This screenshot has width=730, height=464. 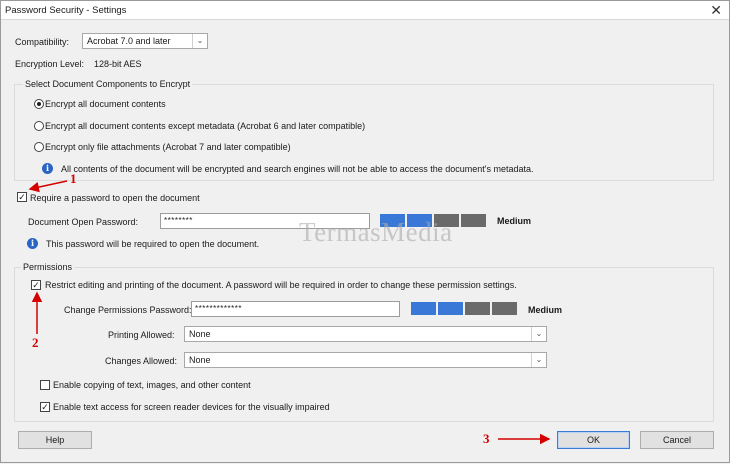 I want to click on annotation-number-1: 1, so click(x=73, y=178).